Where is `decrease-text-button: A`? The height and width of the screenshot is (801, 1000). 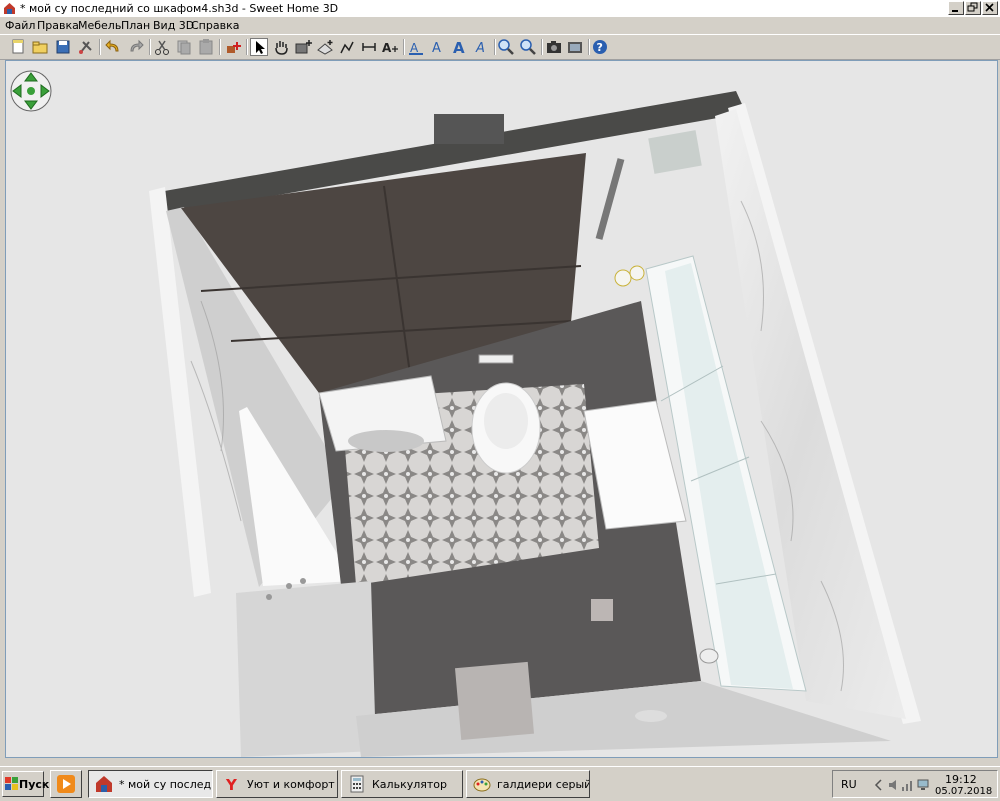 decrease-text-button: A is located at coordinates (460, 47).